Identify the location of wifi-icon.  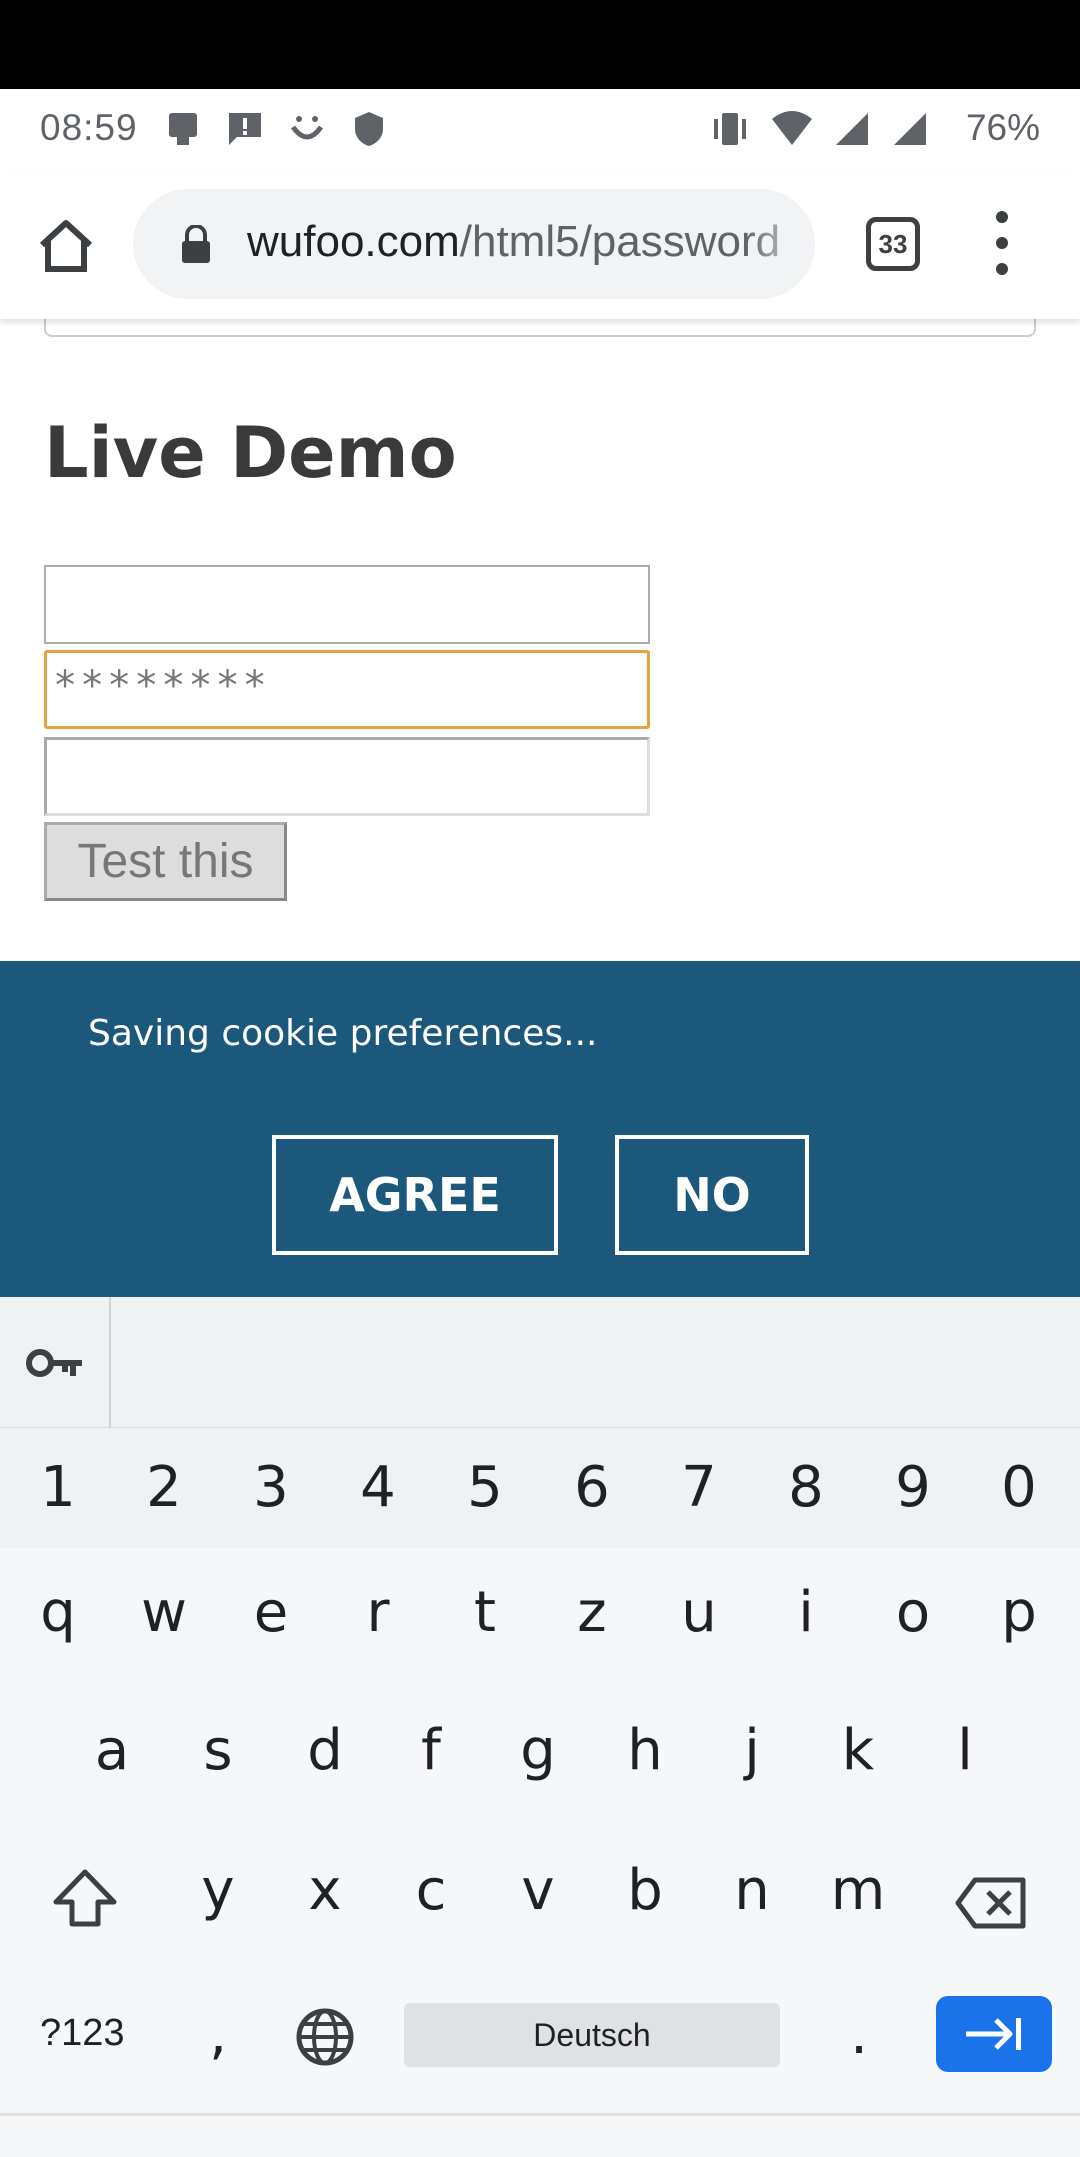
(792, 128).